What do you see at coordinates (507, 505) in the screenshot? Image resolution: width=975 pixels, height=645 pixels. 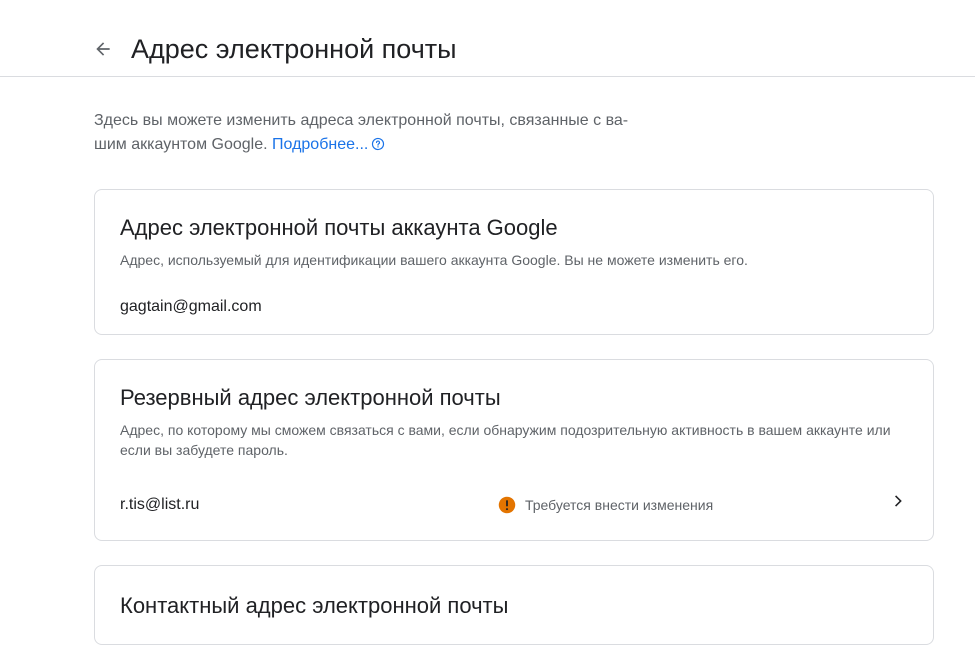 I see `warning-icon` at bounding box center [507, 505].